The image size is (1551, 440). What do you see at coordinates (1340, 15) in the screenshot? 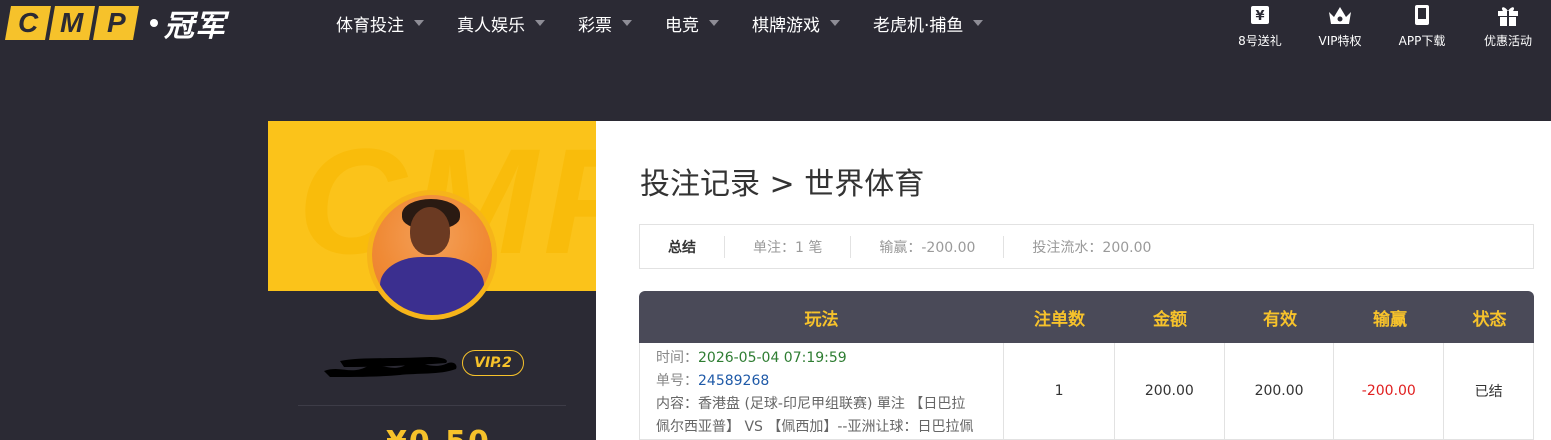
I see `crown-icon` at bounding box center [1340, 15].